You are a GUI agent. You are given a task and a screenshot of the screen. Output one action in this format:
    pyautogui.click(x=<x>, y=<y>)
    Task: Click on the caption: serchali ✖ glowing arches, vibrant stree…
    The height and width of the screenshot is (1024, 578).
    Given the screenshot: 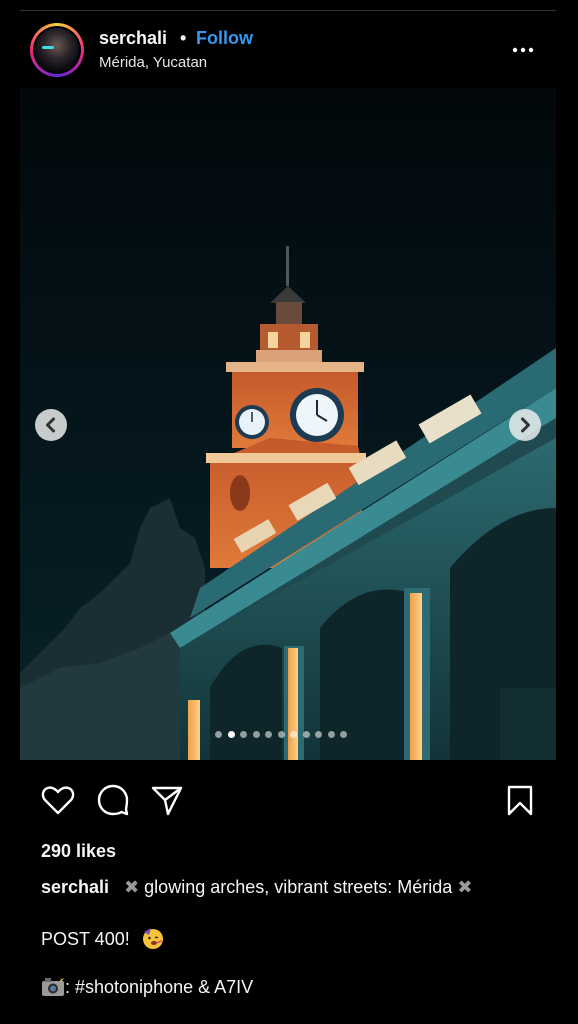 What is the action you would take?
    pyautogui.click(x=256, y=887)
    